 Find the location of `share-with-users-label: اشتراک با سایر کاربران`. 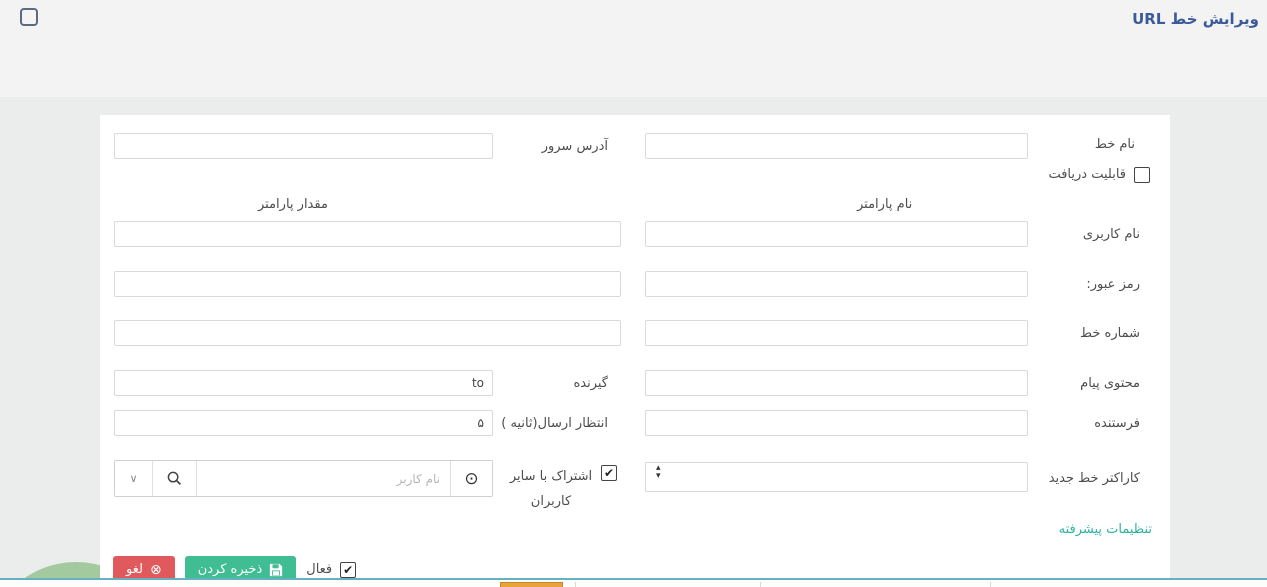

share-with-users-label: اشتراک با سایر کاربران is located at coordinates (551, 489).